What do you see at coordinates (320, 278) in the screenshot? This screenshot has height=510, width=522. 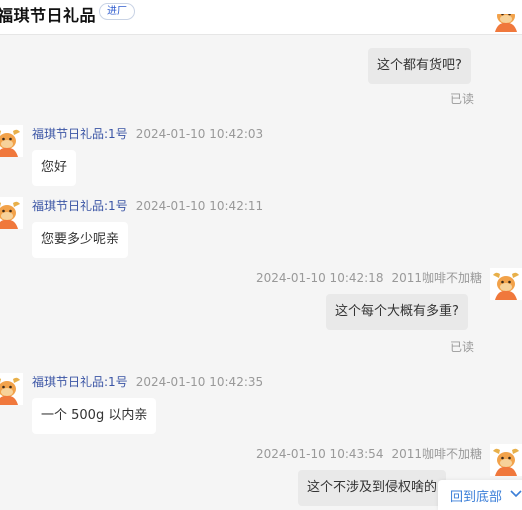 I see `message-time: 2024-01-10 10:42:18` at bounding box center [320, 278].